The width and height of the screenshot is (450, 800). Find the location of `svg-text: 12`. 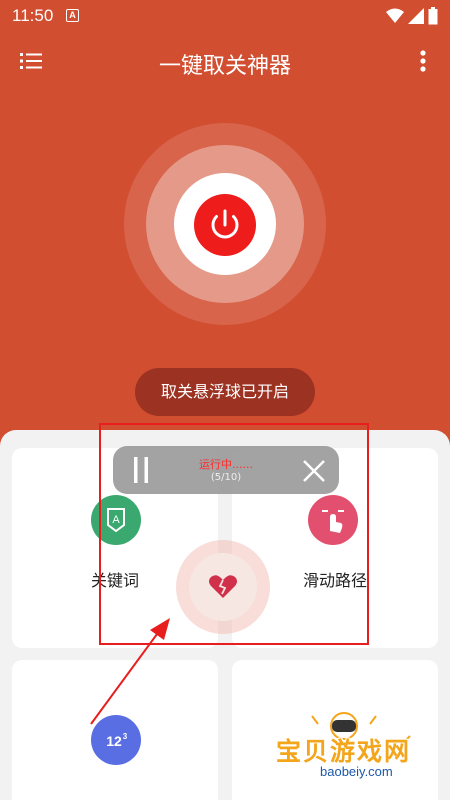

svg-text: 12 is located at coordinates (114, 741).